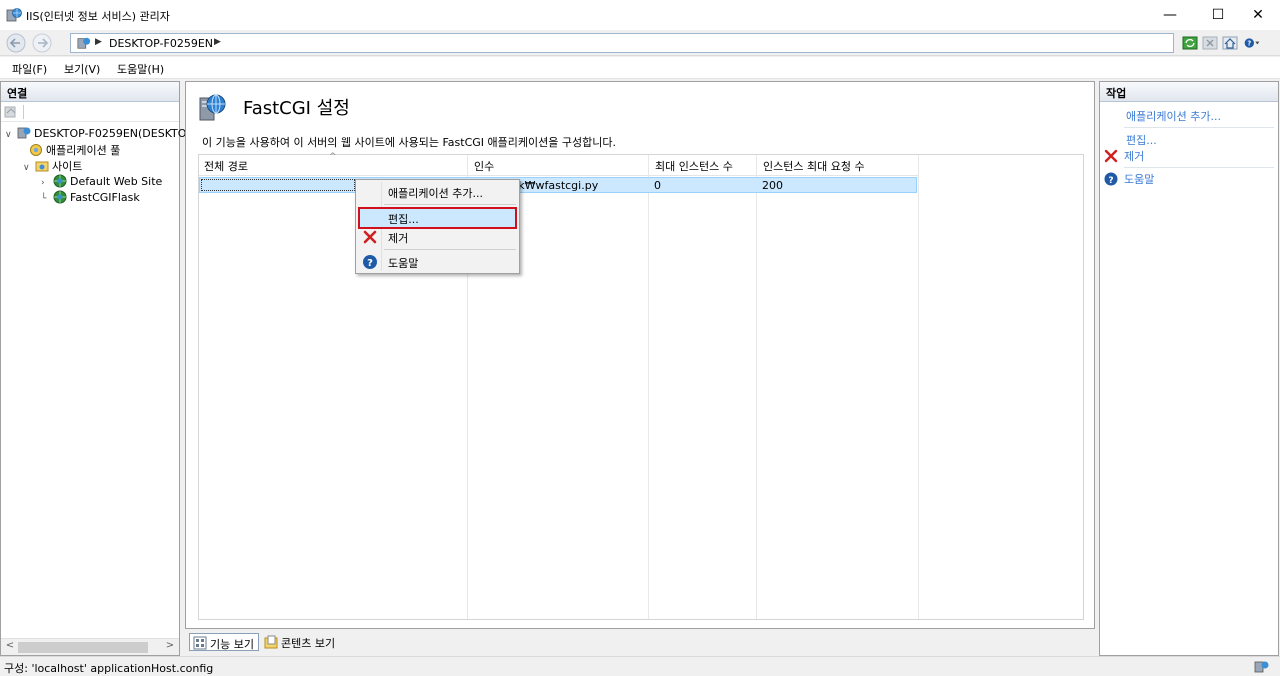  What do you see at coordinates (161, 43) in the screenshot?
I see `breadcrumb-server: DESKTOP-F0259EN` at bounding box center [161, 43].